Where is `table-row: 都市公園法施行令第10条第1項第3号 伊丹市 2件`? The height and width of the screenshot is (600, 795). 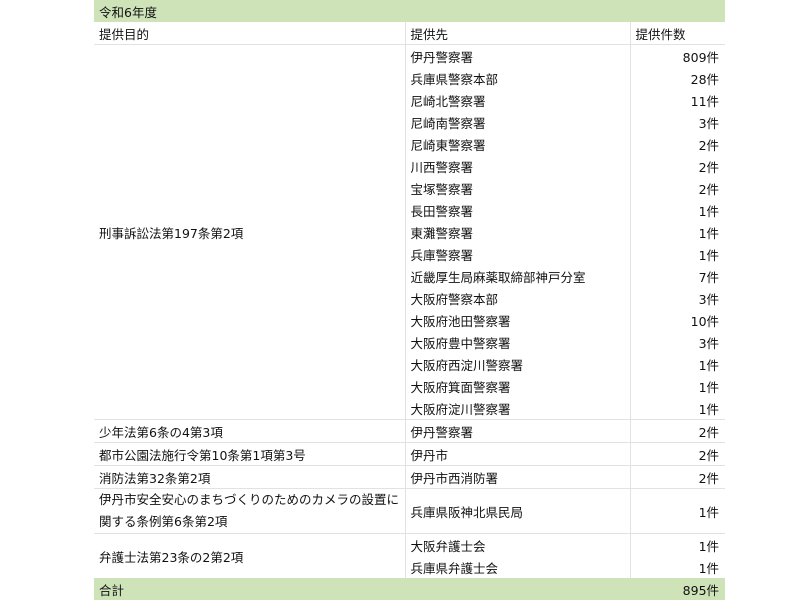 table-row: 都市公園法施行令第10条第1項第3号 伊丹市 2件 is located at coordinates (410, 454).